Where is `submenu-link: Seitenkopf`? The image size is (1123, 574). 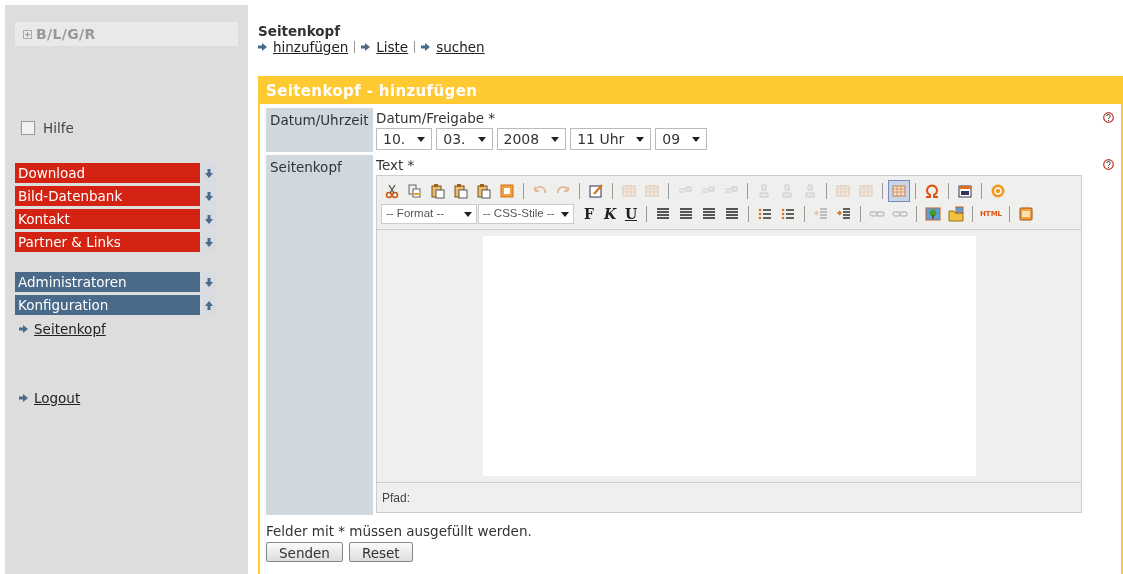
submenu-link: Seitenkopf is located at coordinates (70, 329).